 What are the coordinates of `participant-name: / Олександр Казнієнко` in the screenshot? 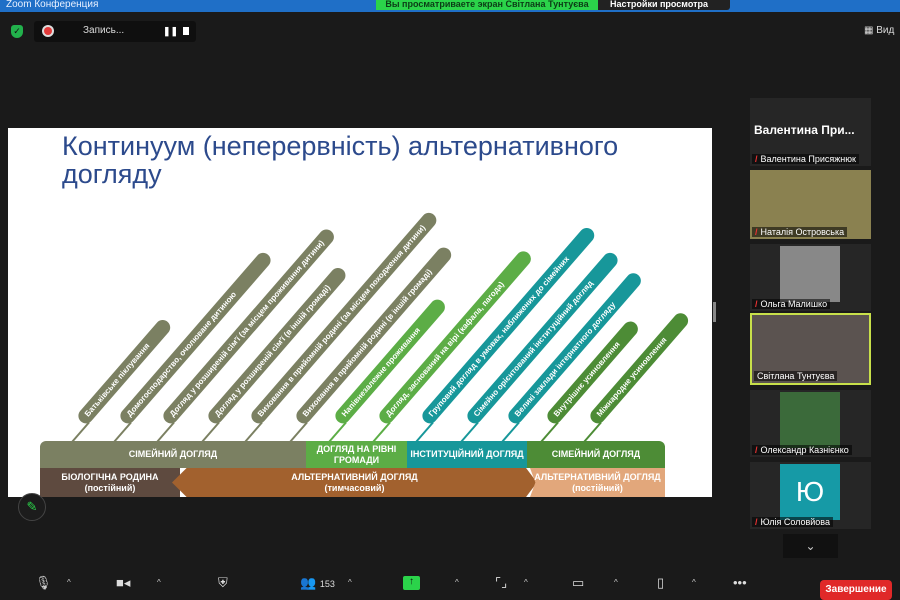 It's located at (802, 450).